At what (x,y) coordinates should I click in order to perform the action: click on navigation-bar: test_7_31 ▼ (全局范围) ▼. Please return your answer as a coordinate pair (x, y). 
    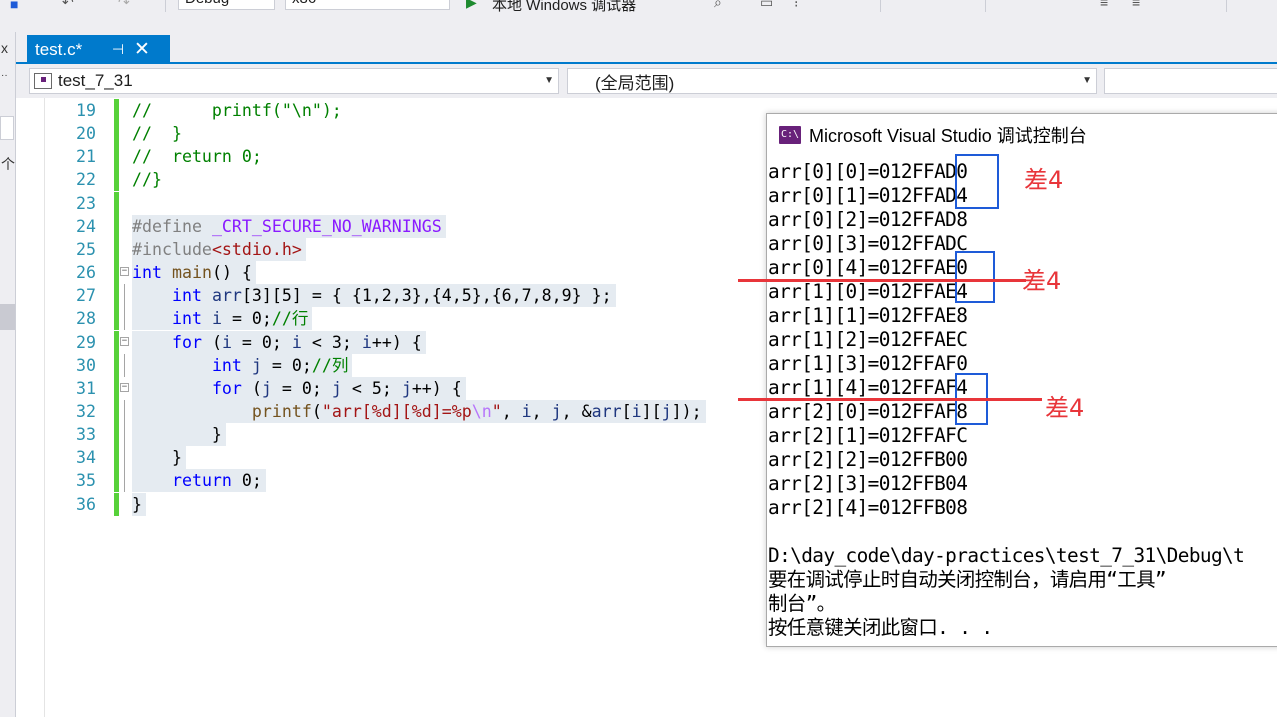
    Looking at the image, I should click on (646, 81).